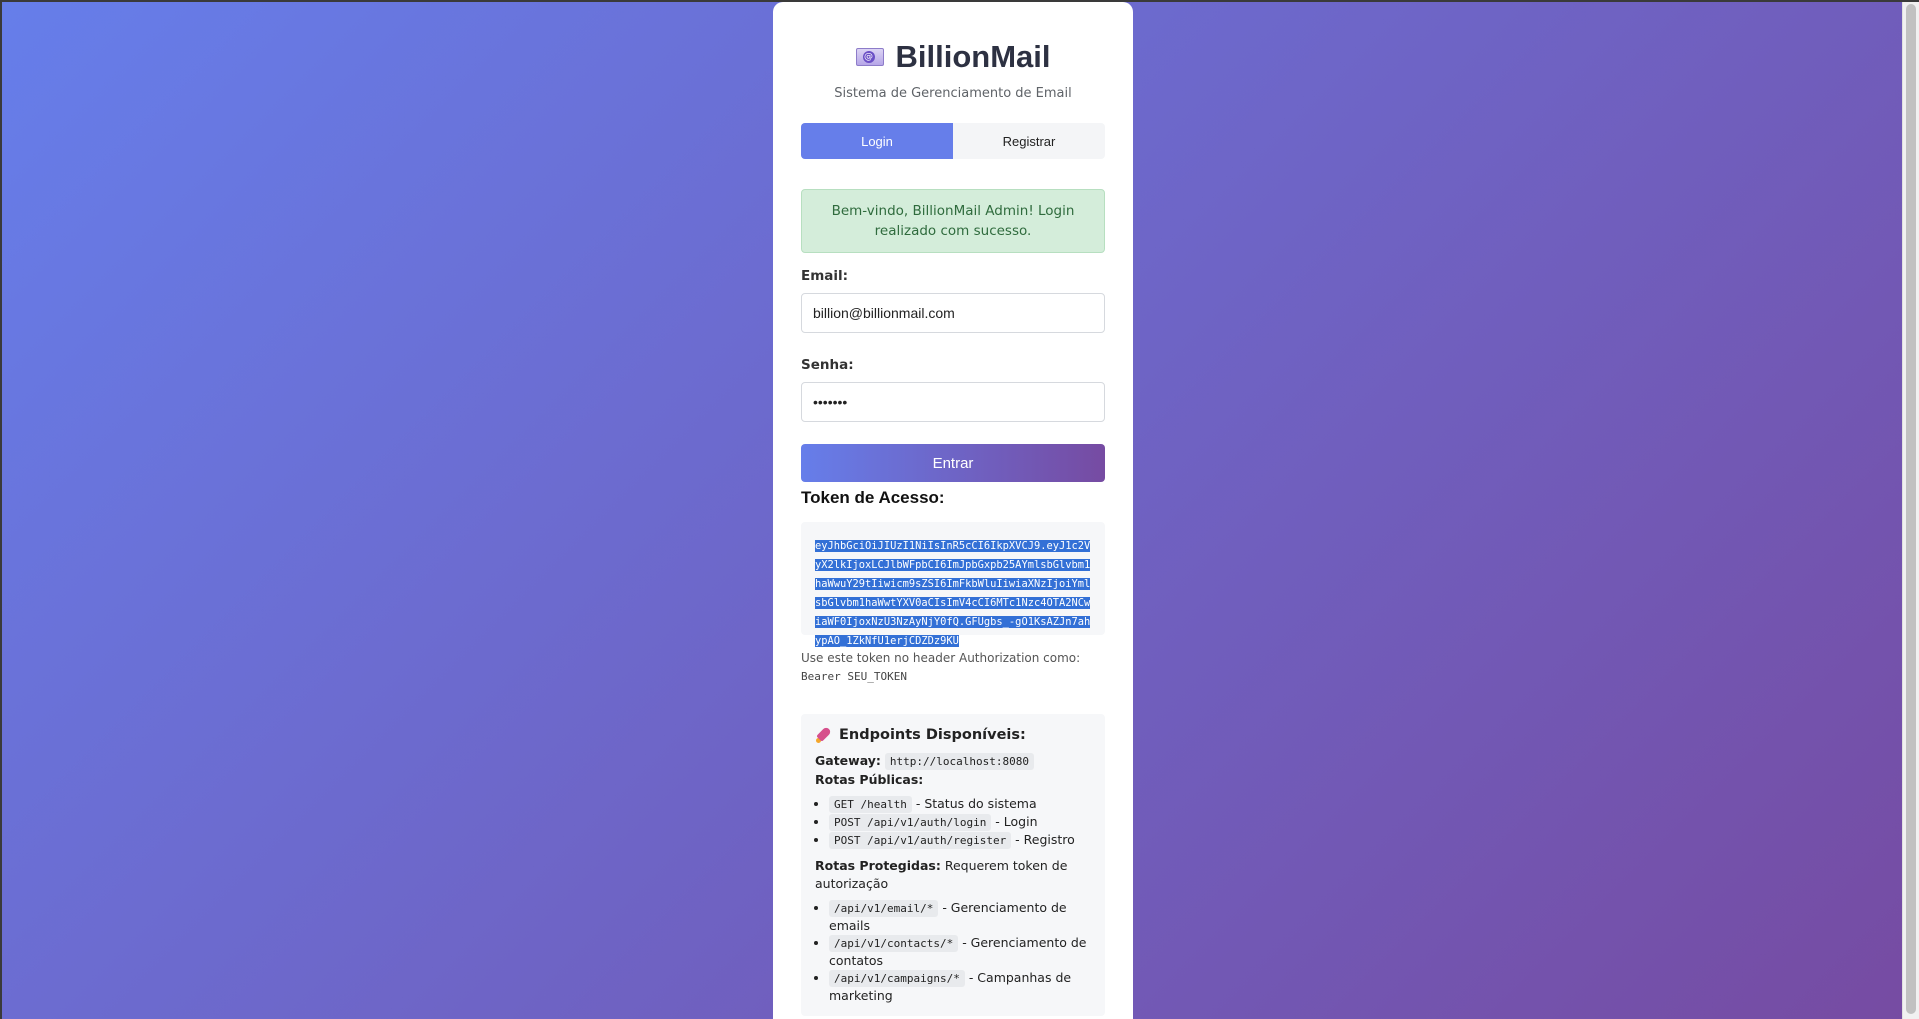  Describe the element at coordinates (953, 402) in the screenshot. I see `password-field` at that location.